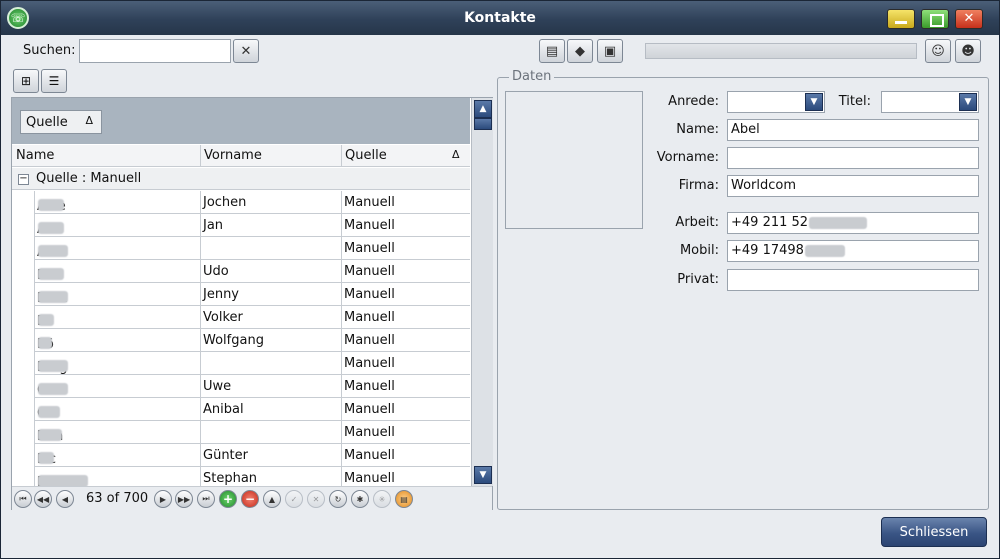  Describe the element at coordinates (483, 475) in the screenshot. I see `scroll-down-button: ▼` at that location.